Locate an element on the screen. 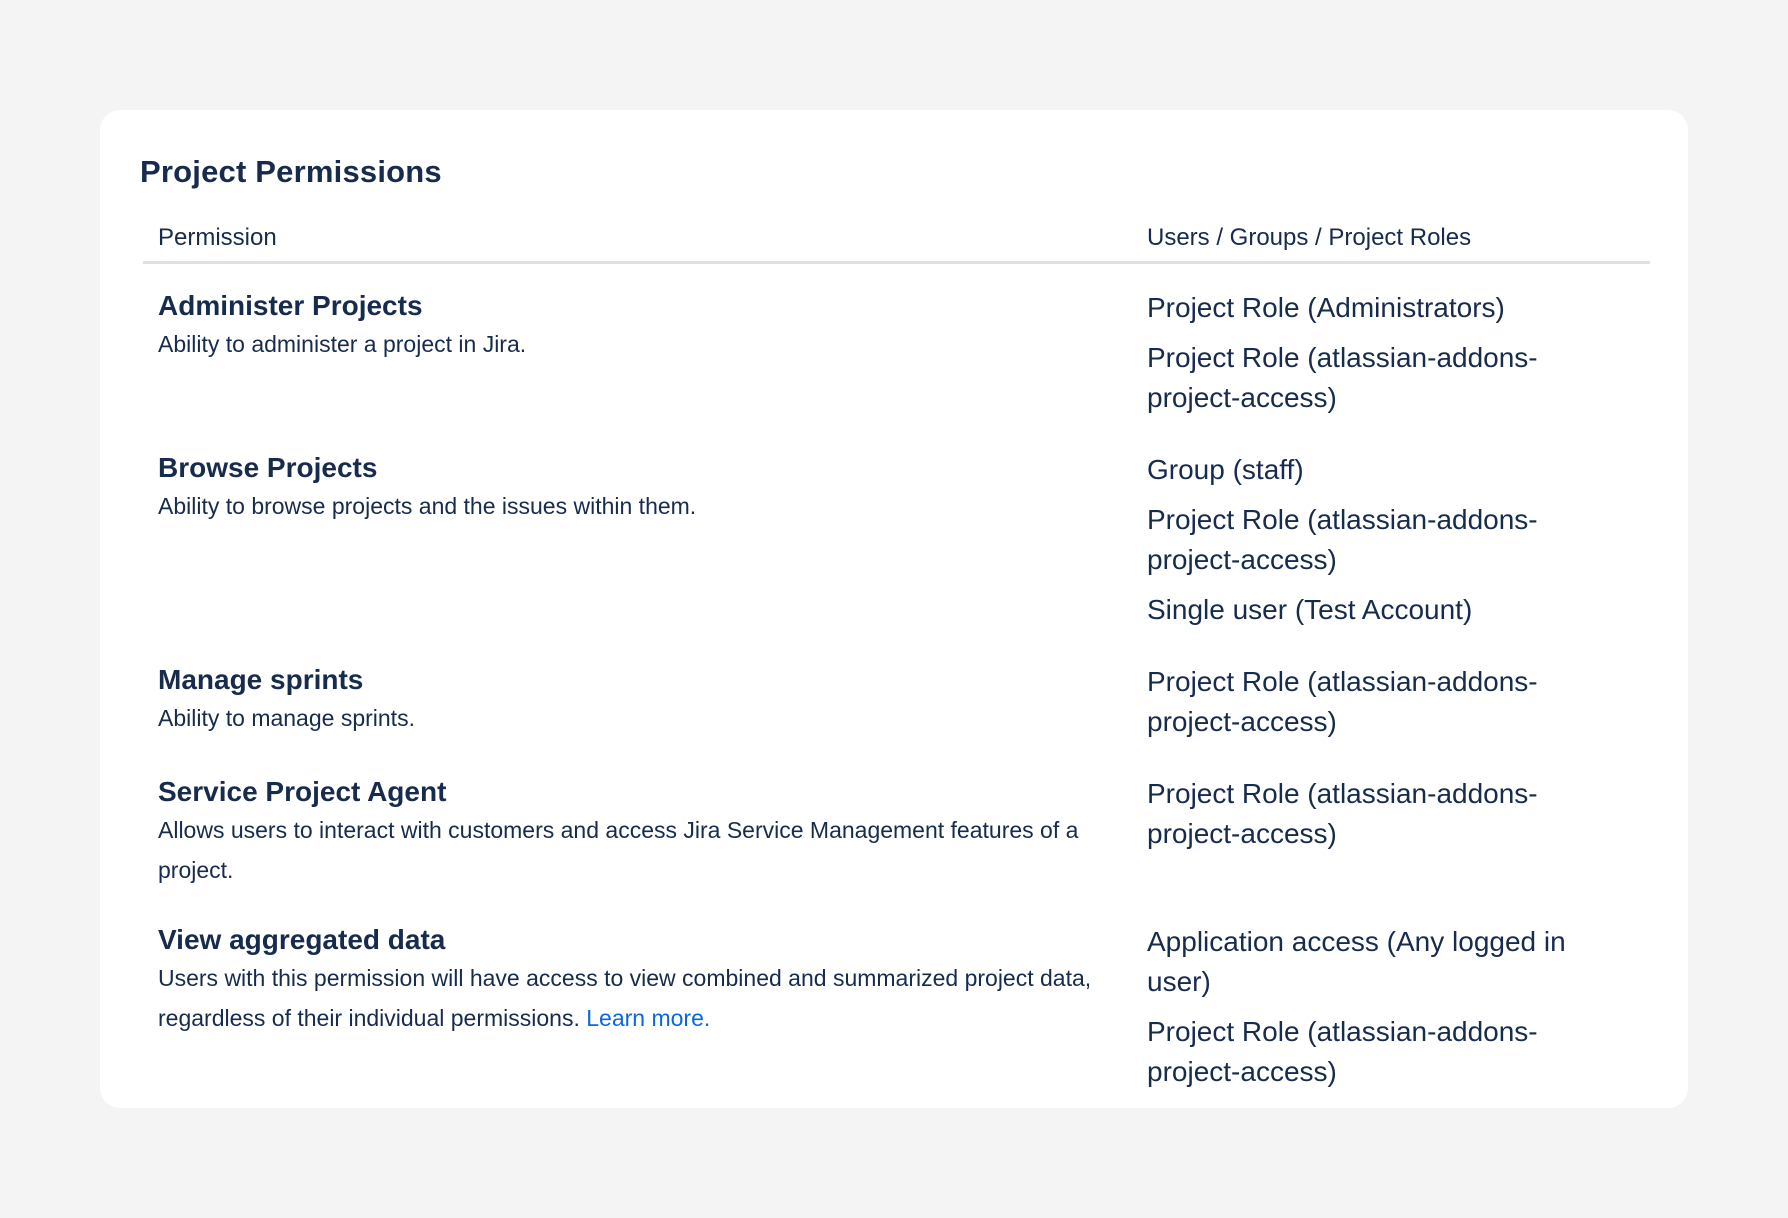  permission-name: Administer Projects is located at coordinates (290, 305).